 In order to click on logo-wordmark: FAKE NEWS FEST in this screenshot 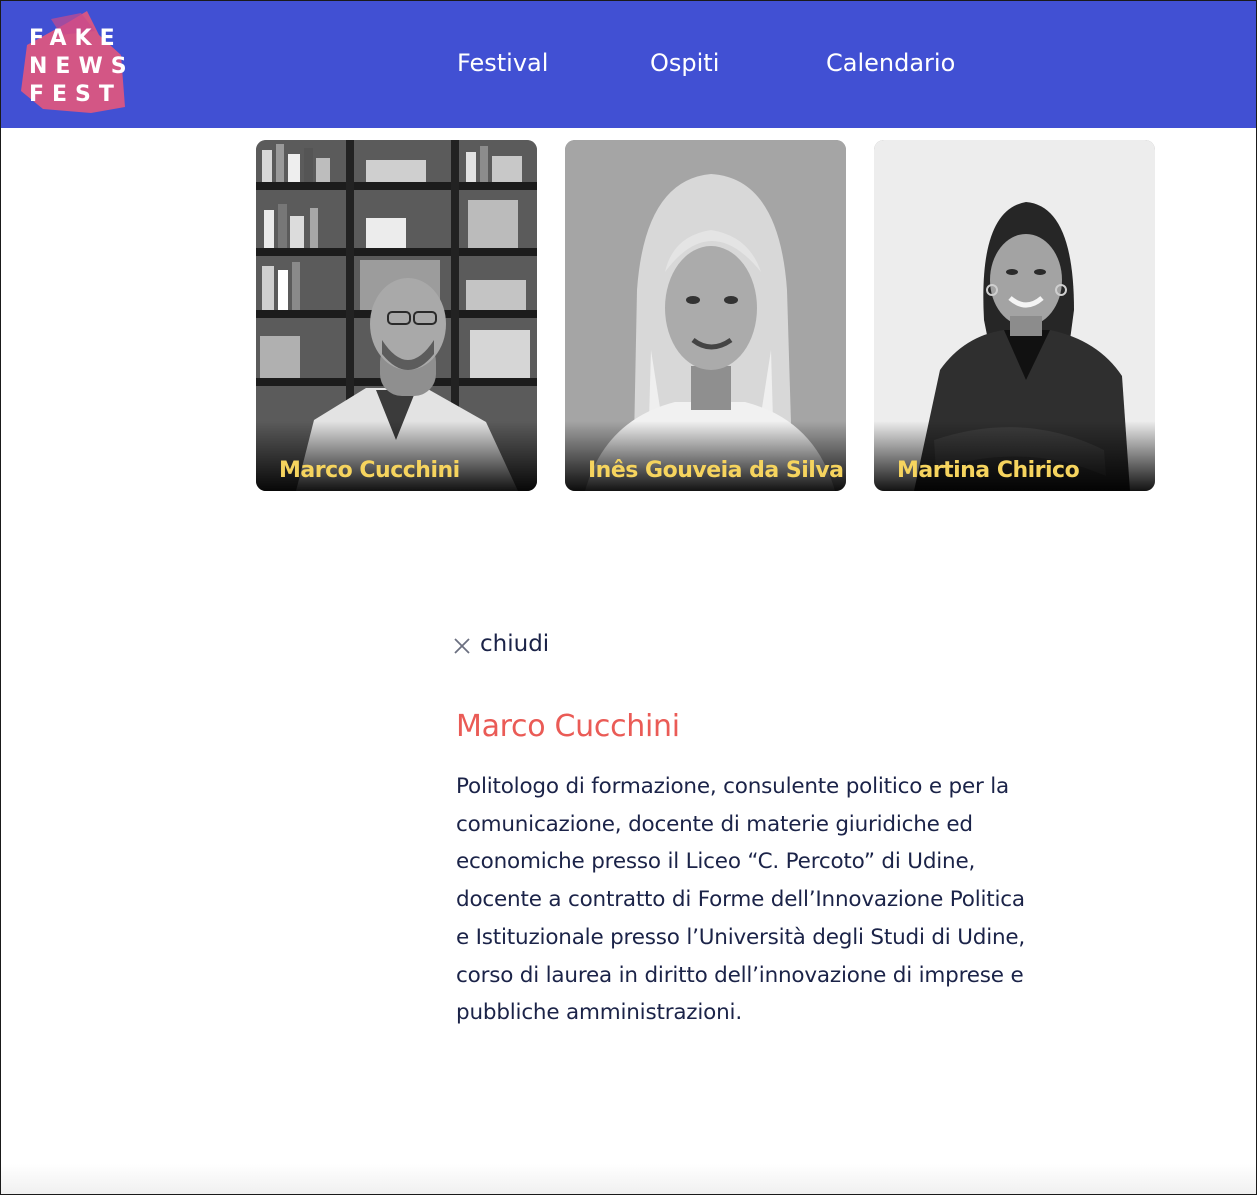, I will do `click(79, 67)`.